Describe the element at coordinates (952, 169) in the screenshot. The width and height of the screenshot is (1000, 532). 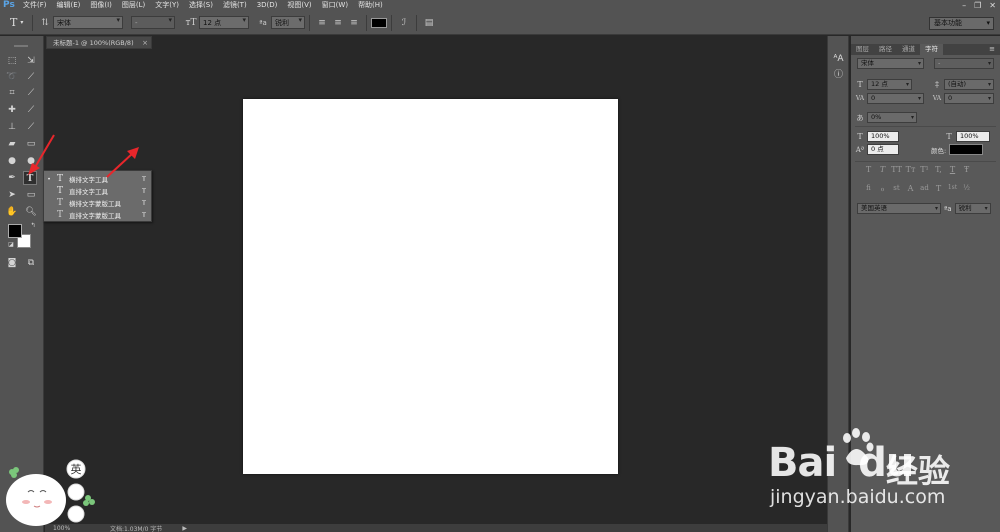
I see `underline-button: T` at that location.